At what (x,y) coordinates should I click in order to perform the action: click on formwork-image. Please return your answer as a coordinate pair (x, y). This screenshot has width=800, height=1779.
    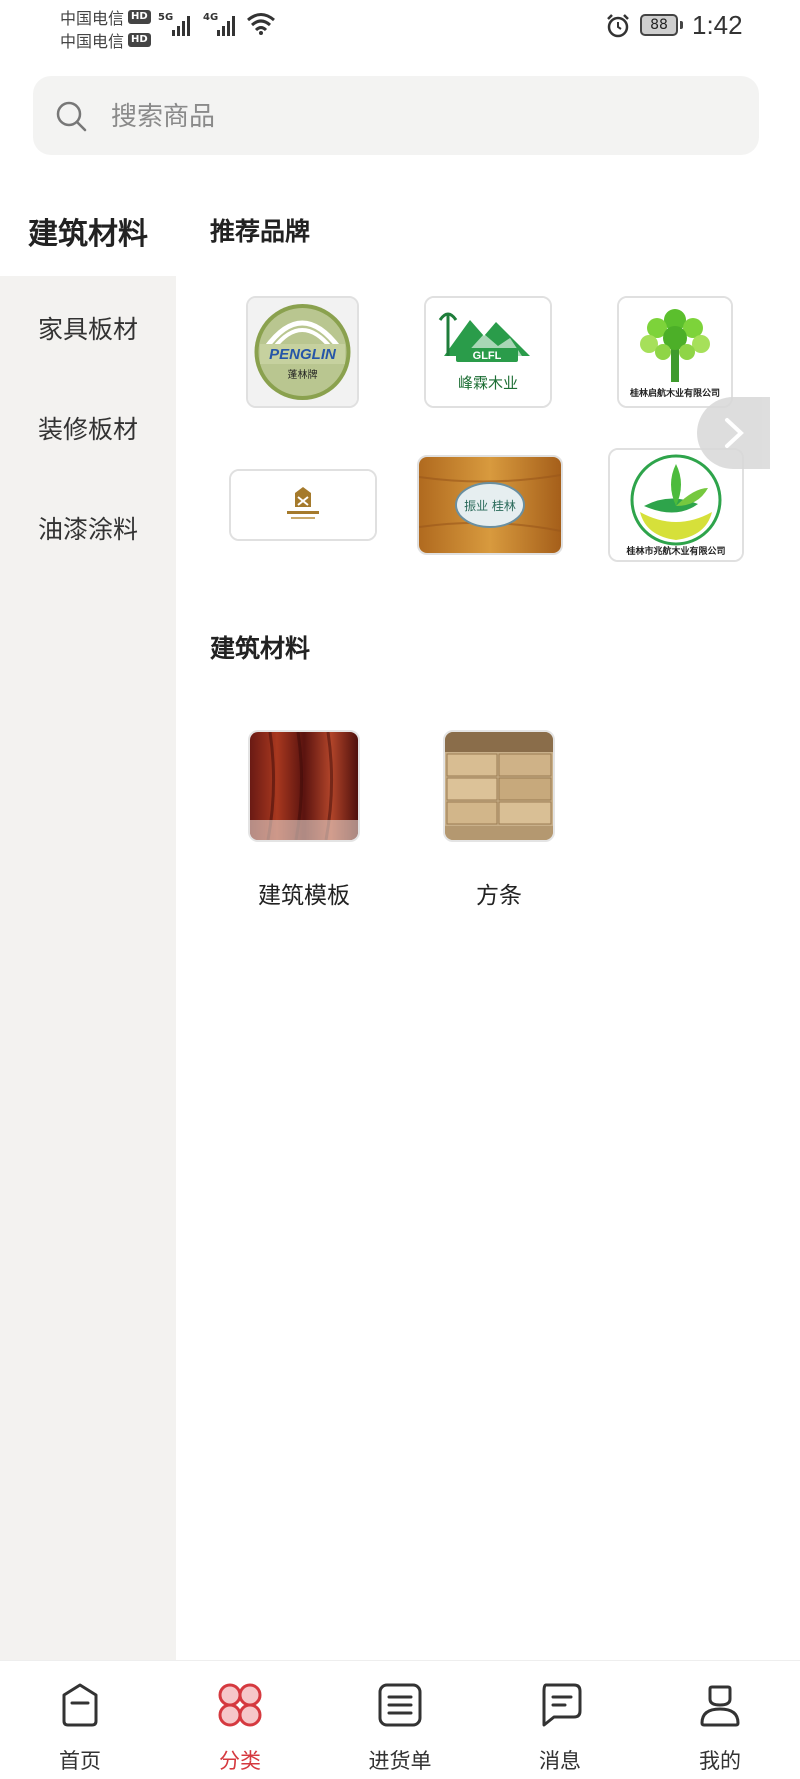
    Looking at the image, I should click on (304, 786).